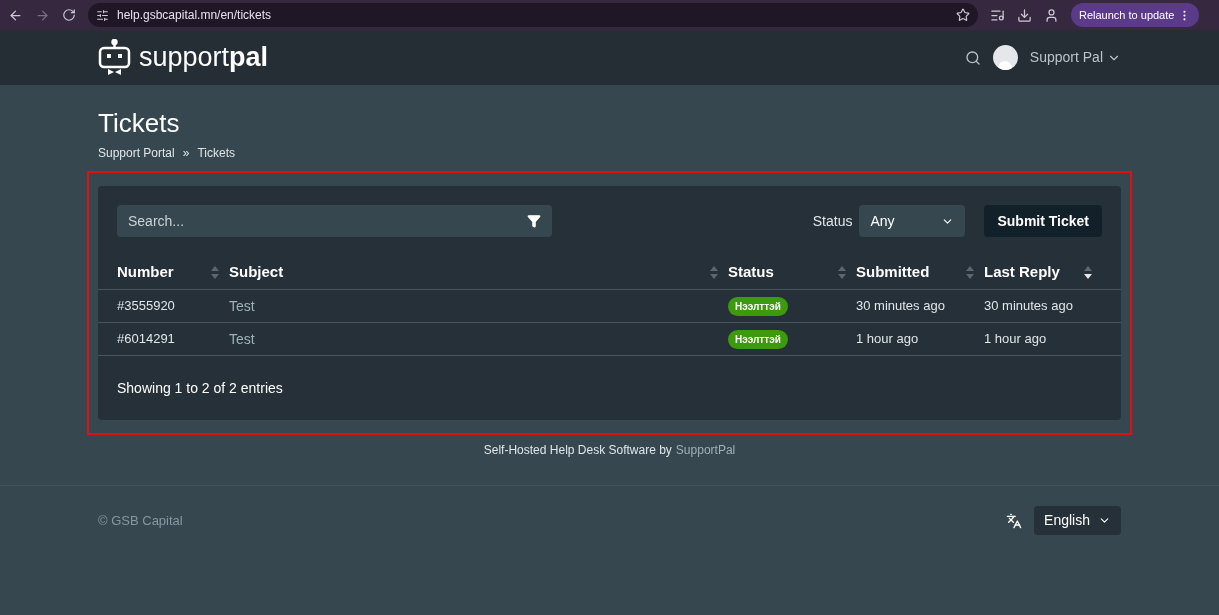 The image size is (1219, 615). I want to click on download-icon, so click(1024, 15).